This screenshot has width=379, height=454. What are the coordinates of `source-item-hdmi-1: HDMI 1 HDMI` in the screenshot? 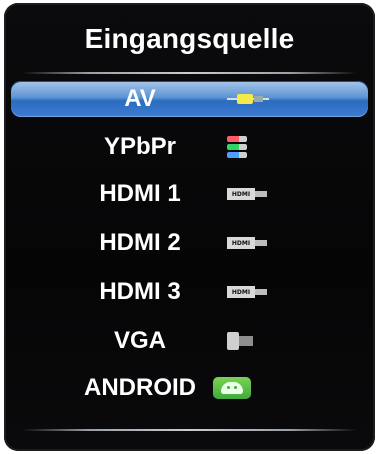 It's located at (189, 194).